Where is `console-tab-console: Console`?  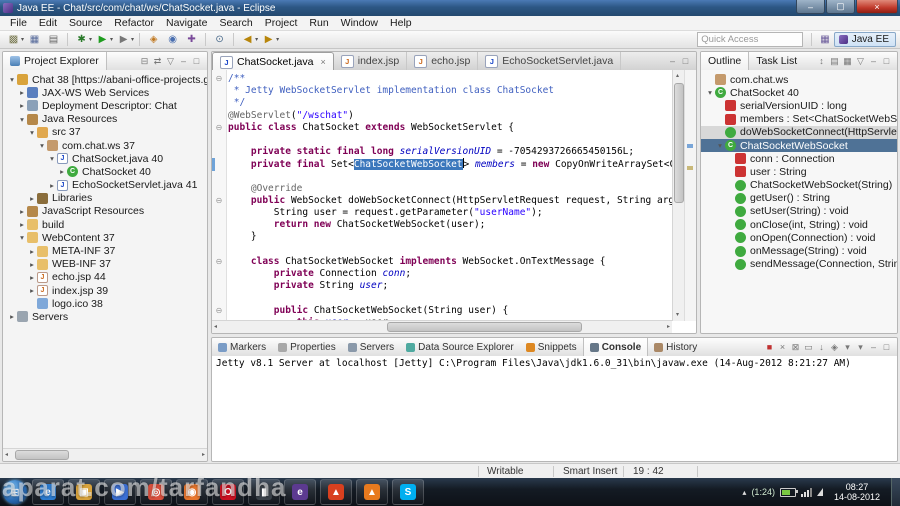 console-tab-console: Console is located at coordinates (615, 347).